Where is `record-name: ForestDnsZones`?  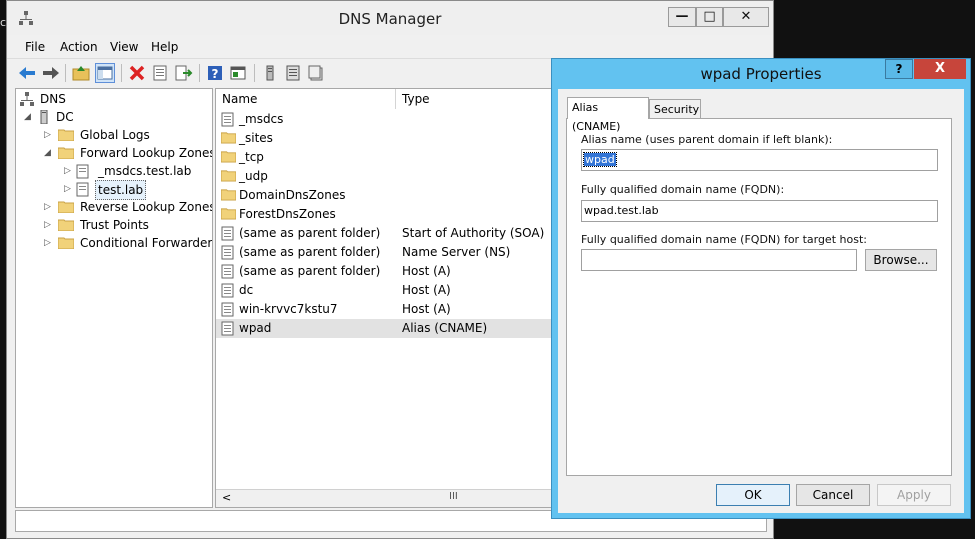
record-name: ForestDnsZones is located at coordinates (287, 214).